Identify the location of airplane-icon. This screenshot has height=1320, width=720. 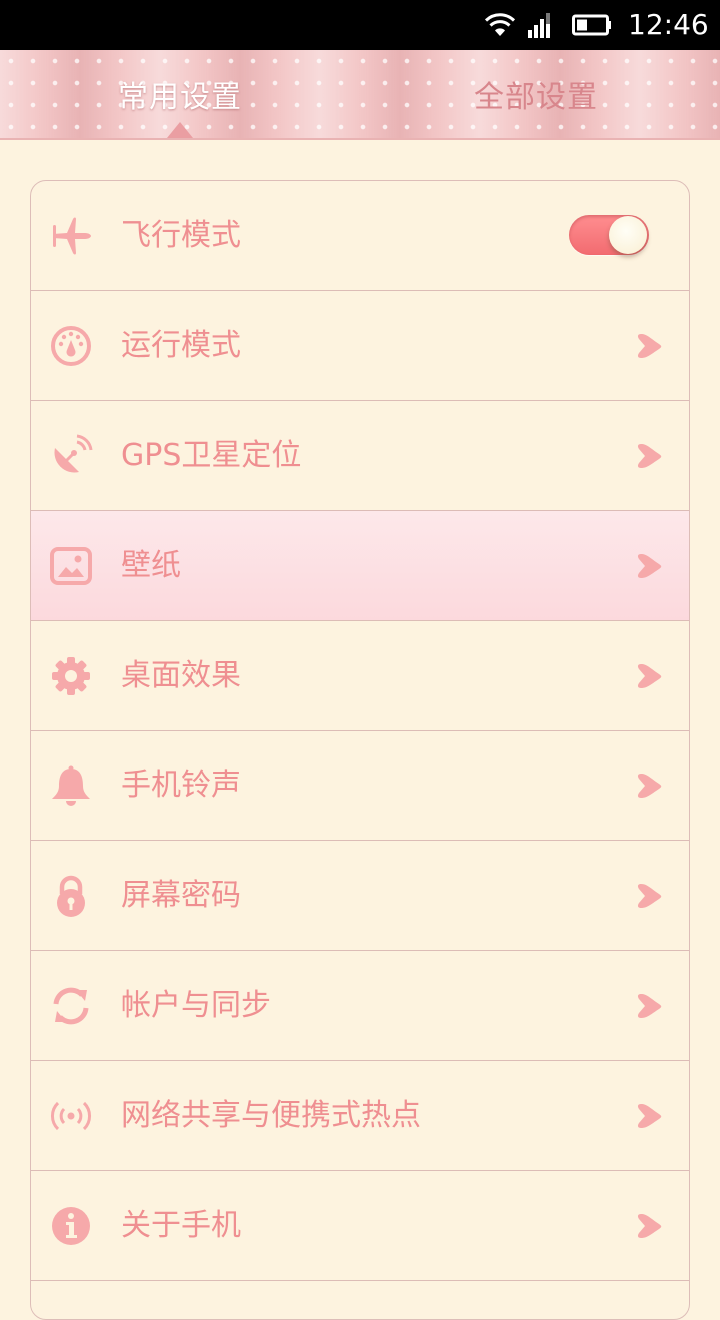
(71, 236).